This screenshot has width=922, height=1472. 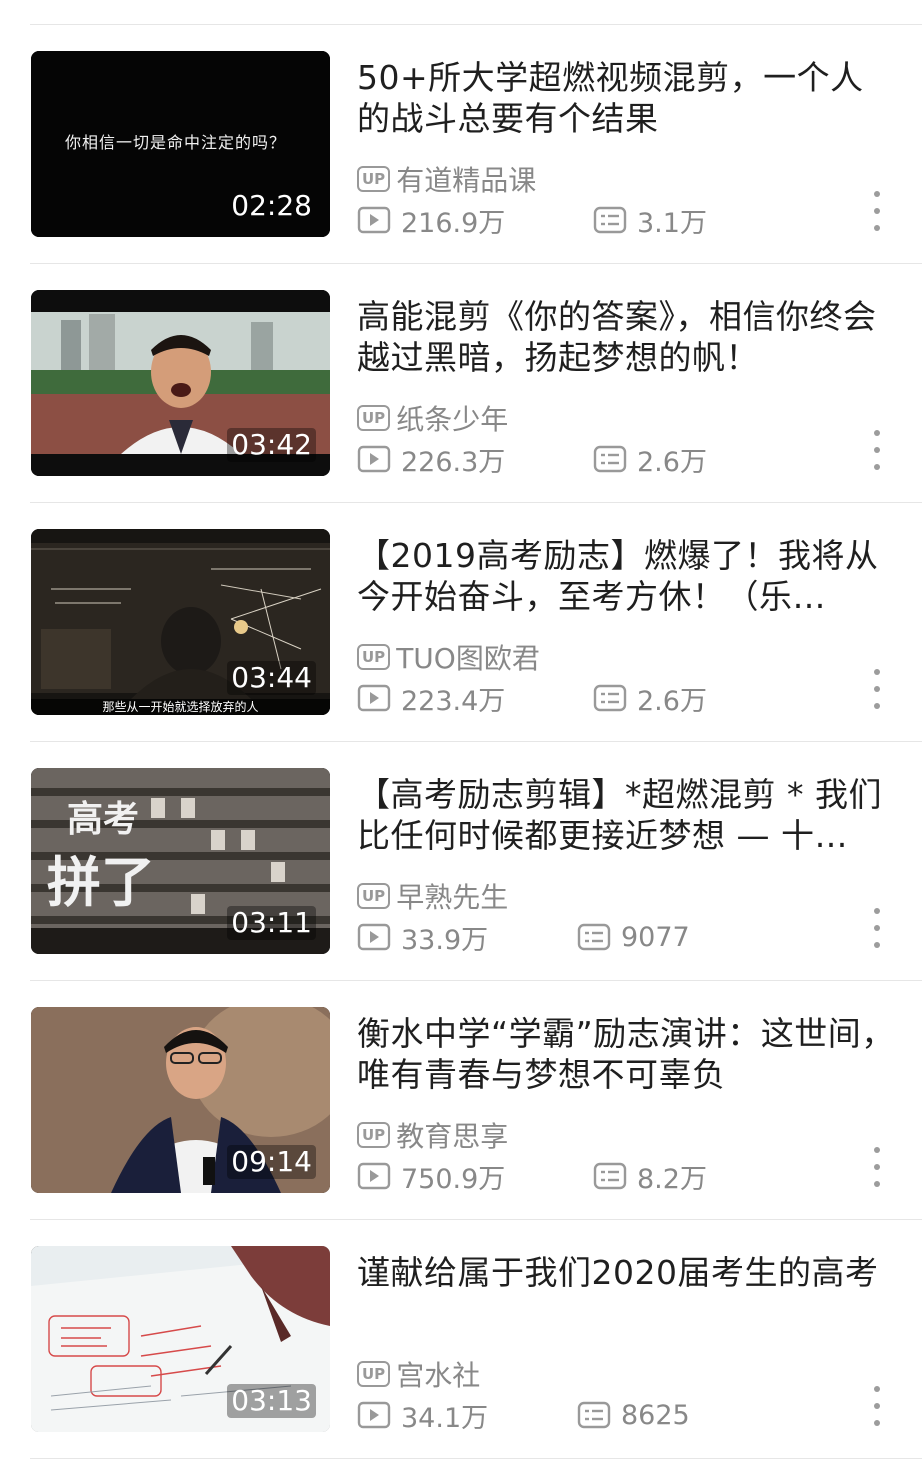 What do you see at coordinates (176, 142) in the screenshot?
I see `thumbnail-caption: 你相信一切是命中注定的吗？` at bounding box center [176, 142].